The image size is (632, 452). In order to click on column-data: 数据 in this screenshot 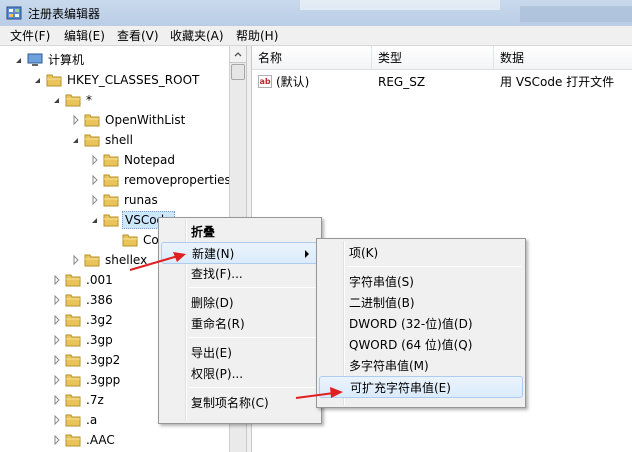, I will do `click(563, 58)`.